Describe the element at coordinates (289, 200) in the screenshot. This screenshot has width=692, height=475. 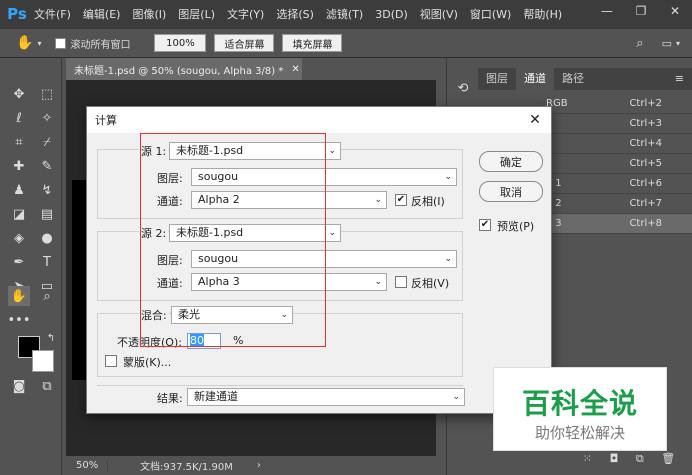
I see `source1-channel-select: Alpha 2 ⌄` at that location.